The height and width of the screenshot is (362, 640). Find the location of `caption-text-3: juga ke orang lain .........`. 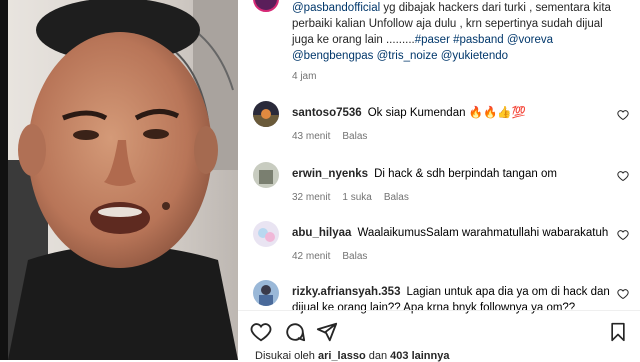

caption-text-3: juga ke orang lain ......... is located at coordinates (353, 40).